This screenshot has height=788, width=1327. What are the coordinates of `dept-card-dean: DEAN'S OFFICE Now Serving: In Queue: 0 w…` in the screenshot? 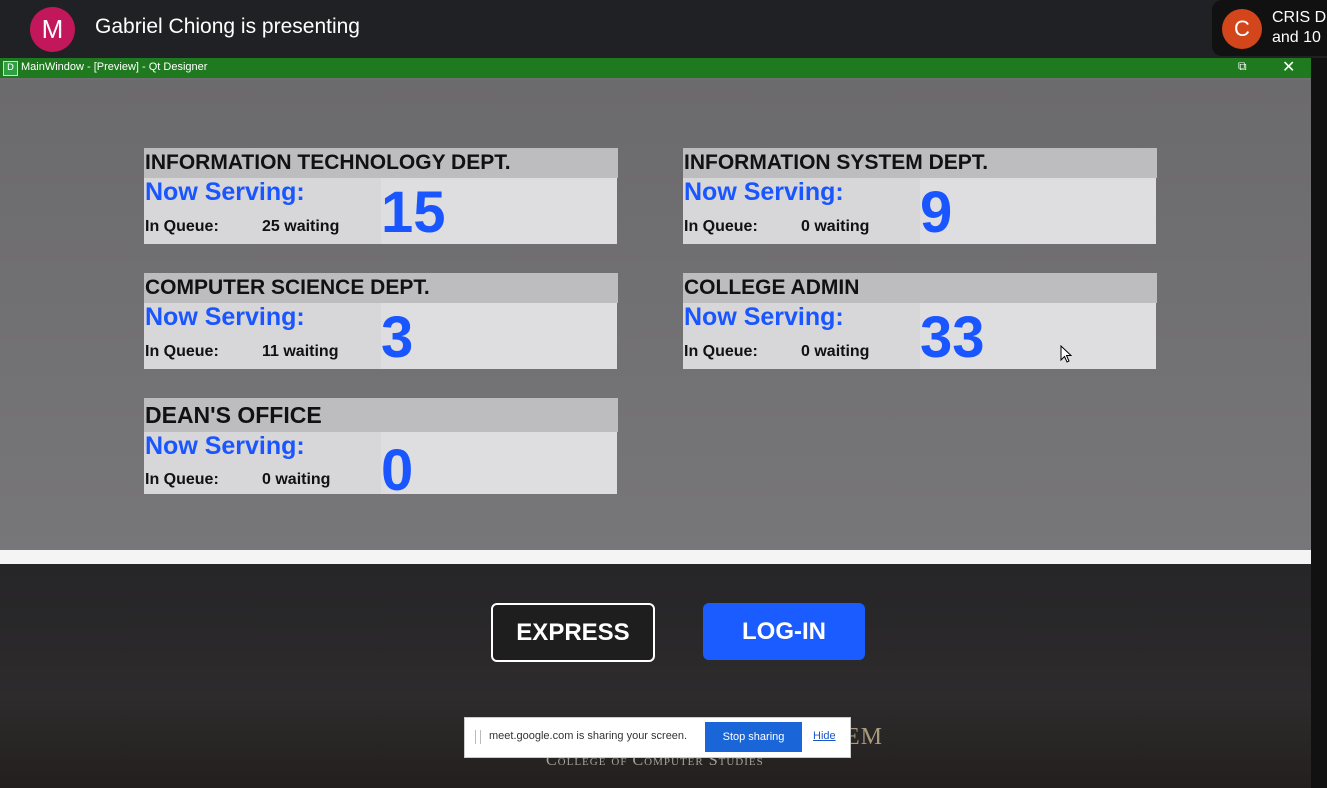 It's located at (381, 450).